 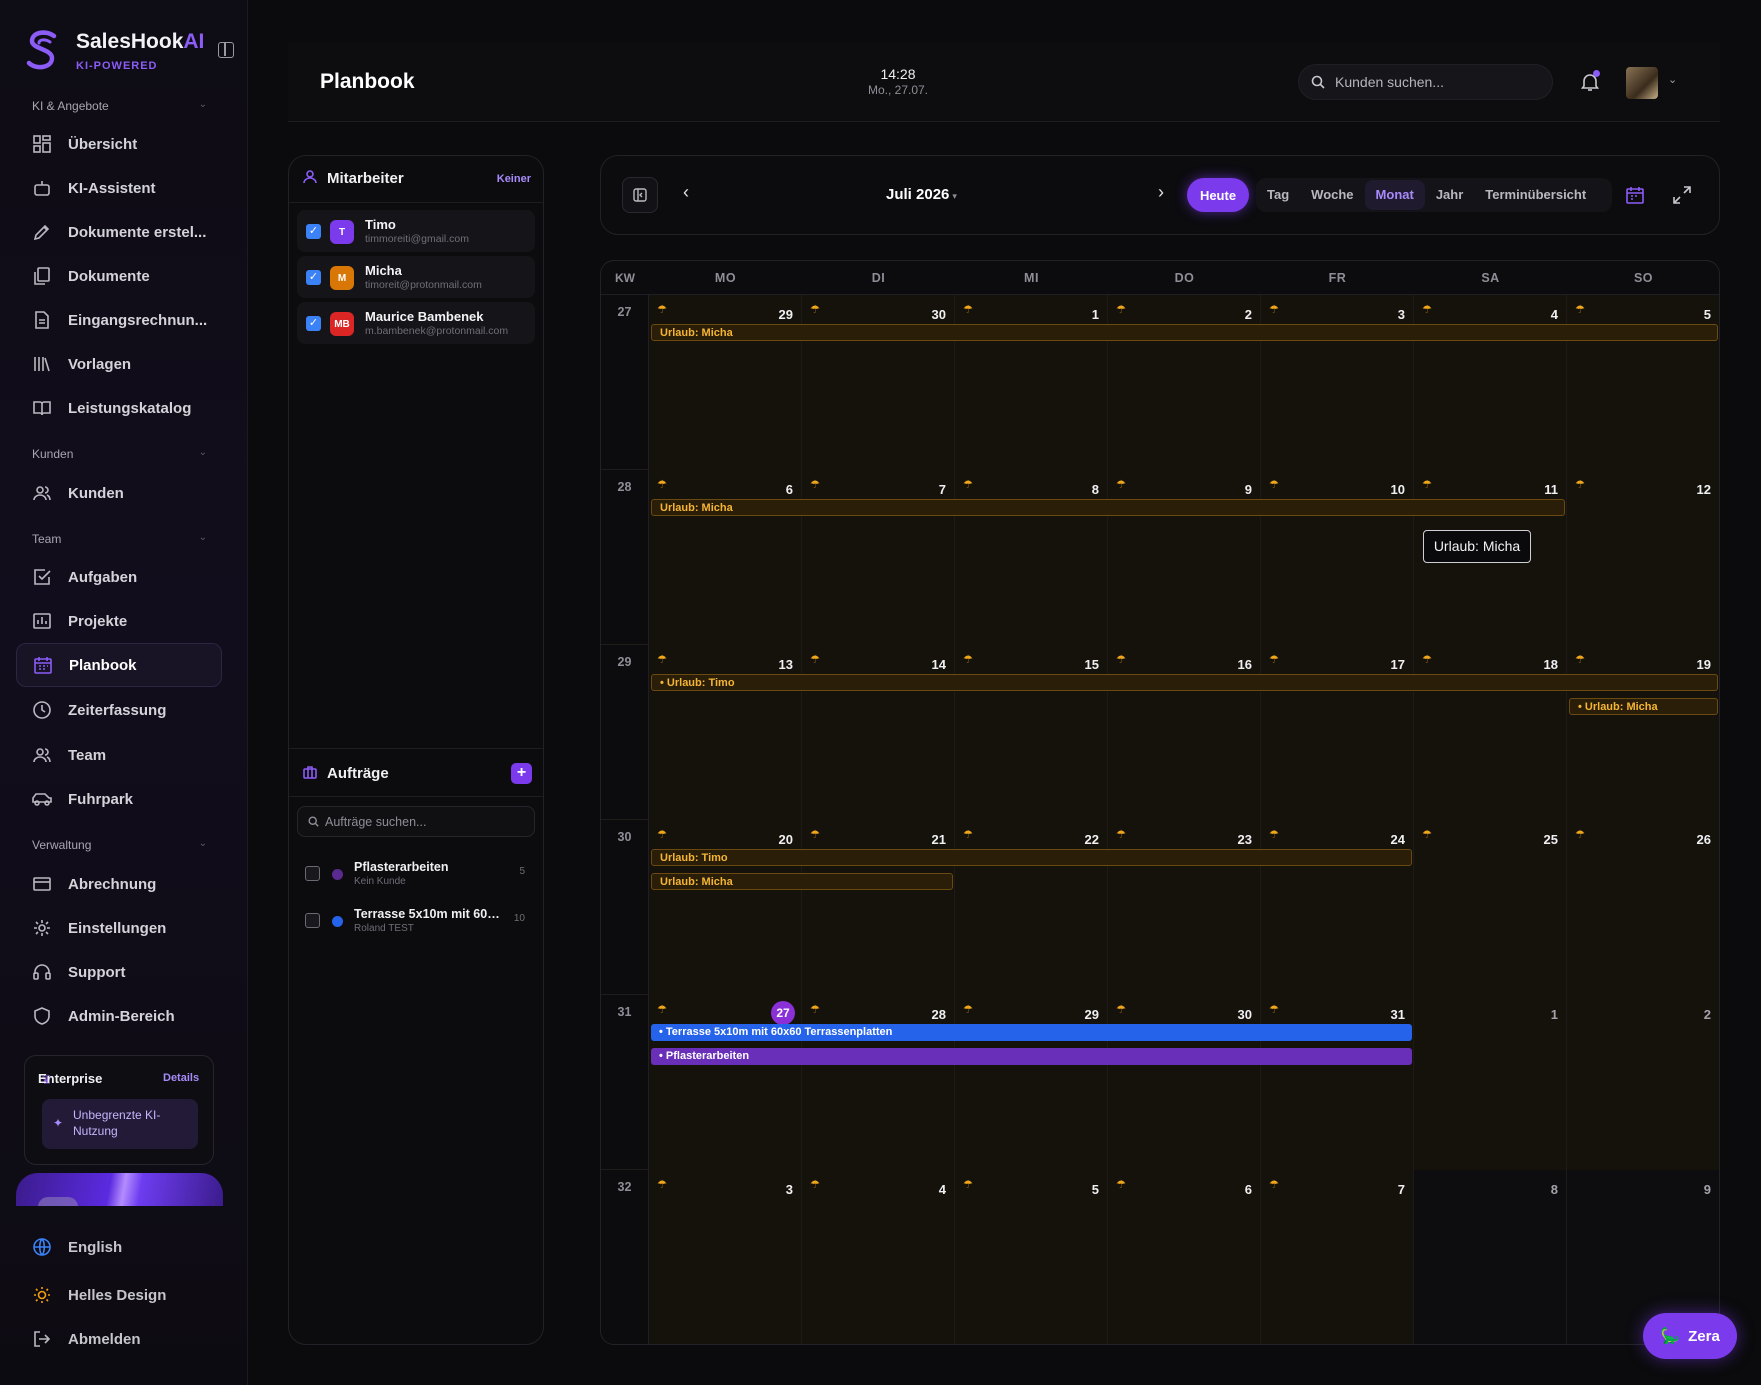 I want to click on section-ki-angebote: KI & Angebote ⌄, so click(x=119, y=106).